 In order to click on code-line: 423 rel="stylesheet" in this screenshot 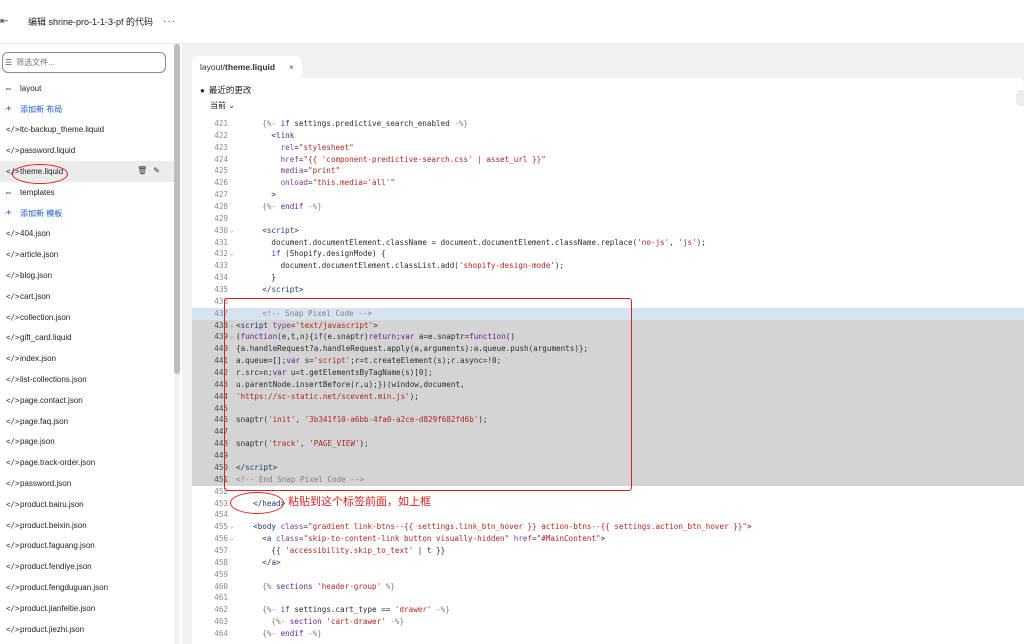, I will do `click(608, 148)`.